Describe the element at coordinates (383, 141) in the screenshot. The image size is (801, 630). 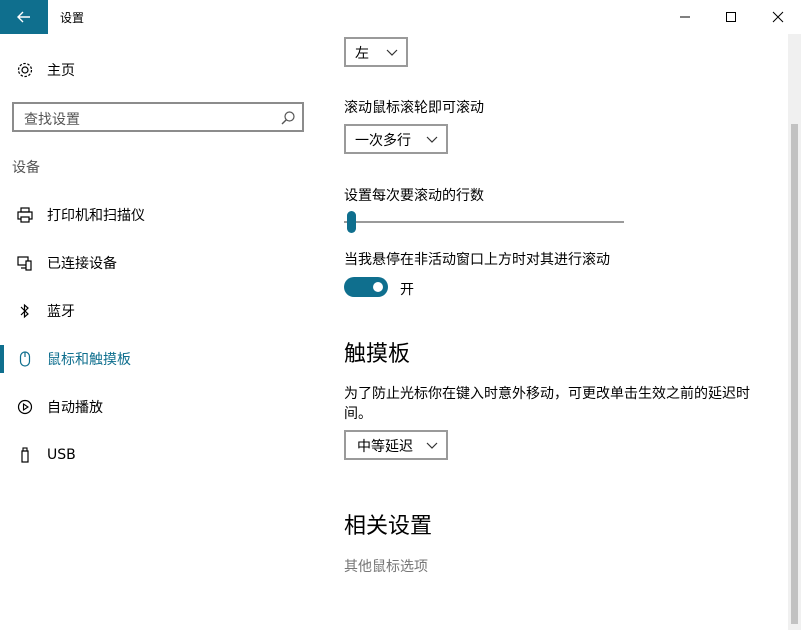
I see `dropdown-value: 一次多行` at that location.